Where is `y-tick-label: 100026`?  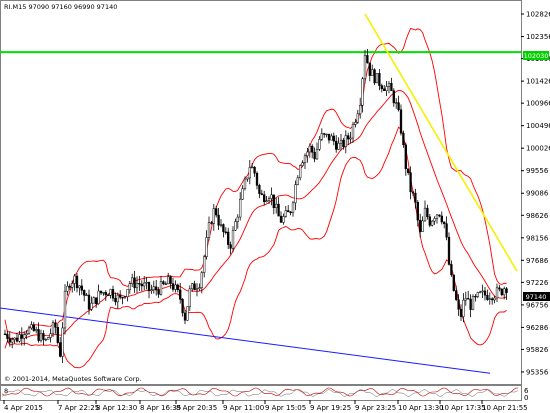 y-tick-label: 100026 is located at coordinates (538, 149).